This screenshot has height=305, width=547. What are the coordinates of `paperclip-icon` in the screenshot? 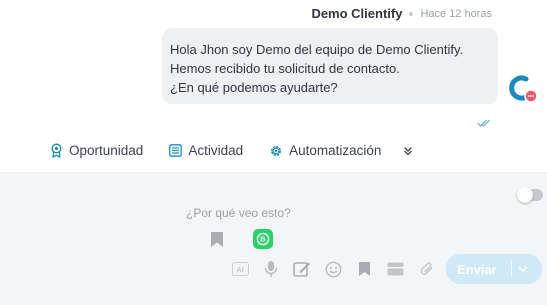 It's located at (425, 268).